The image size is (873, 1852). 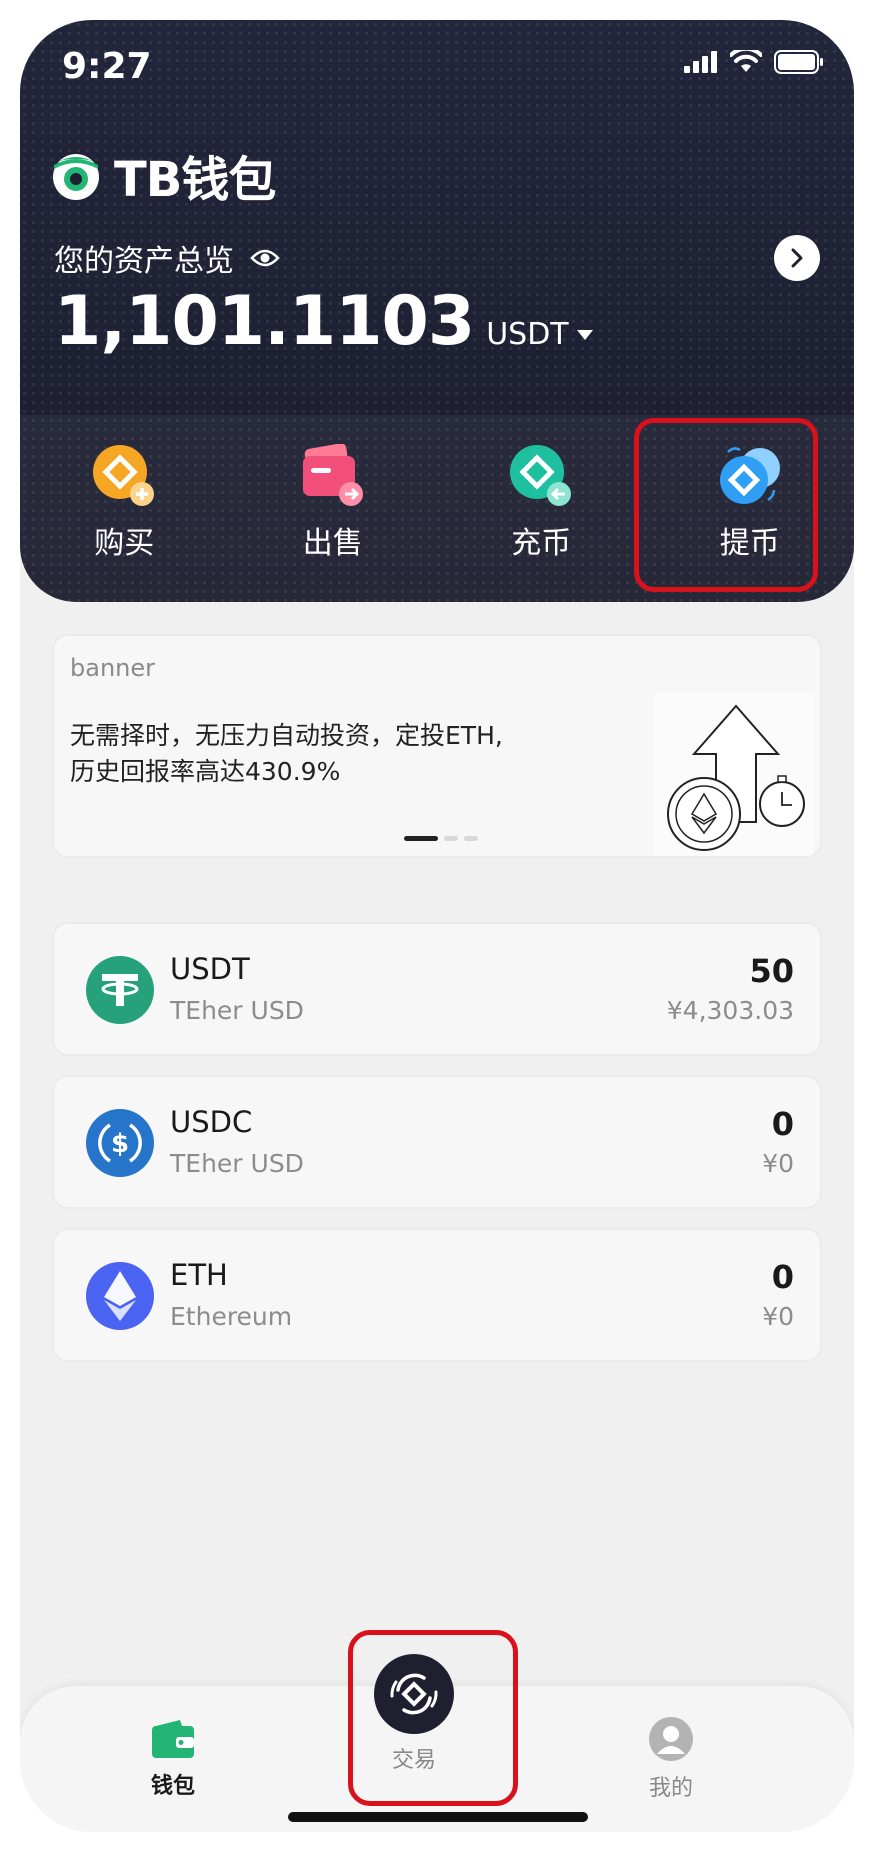 What do you see at coordinates (76, 177) in the screenshot?
I see `tb-logo-icon` at bounding box center [76, 177].